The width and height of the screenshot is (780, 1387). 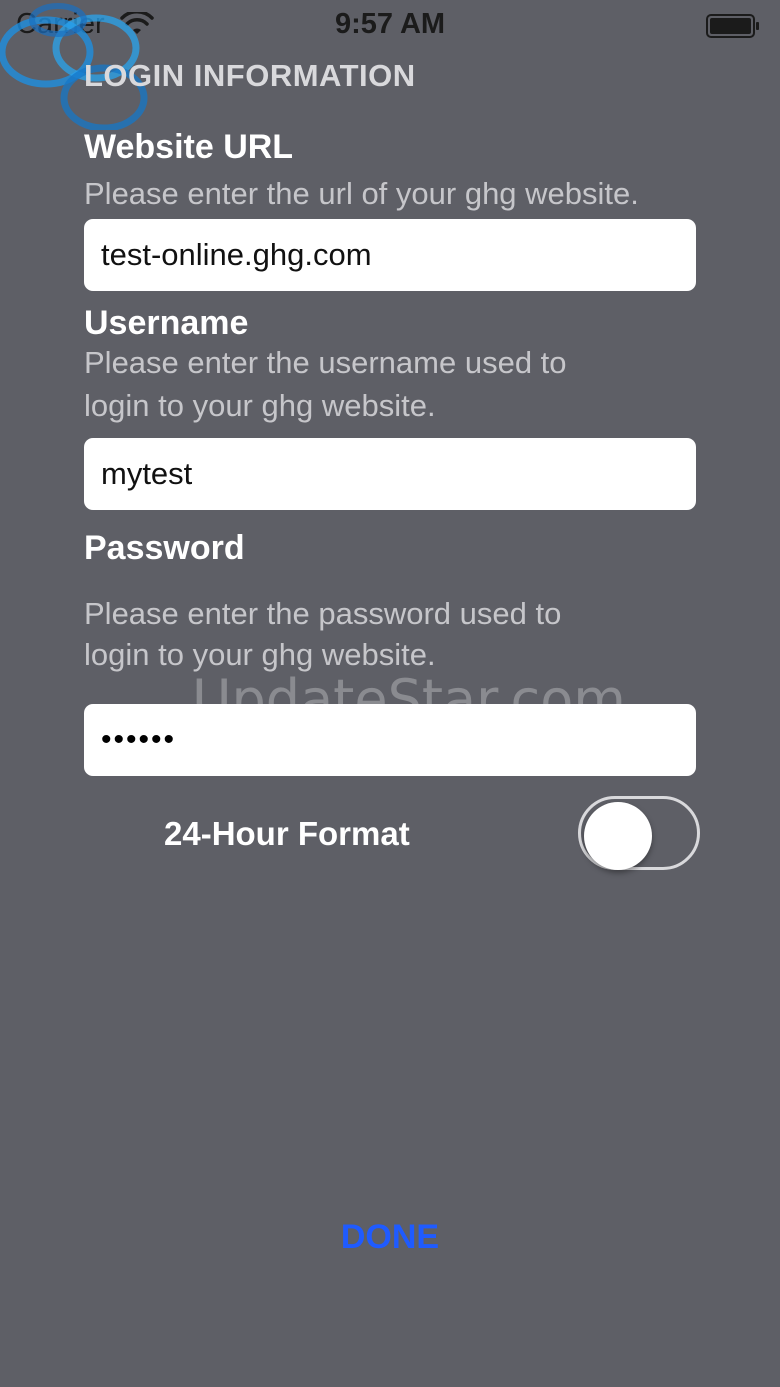 I want to click on time-format-toggle, so click(x=639, y=833).